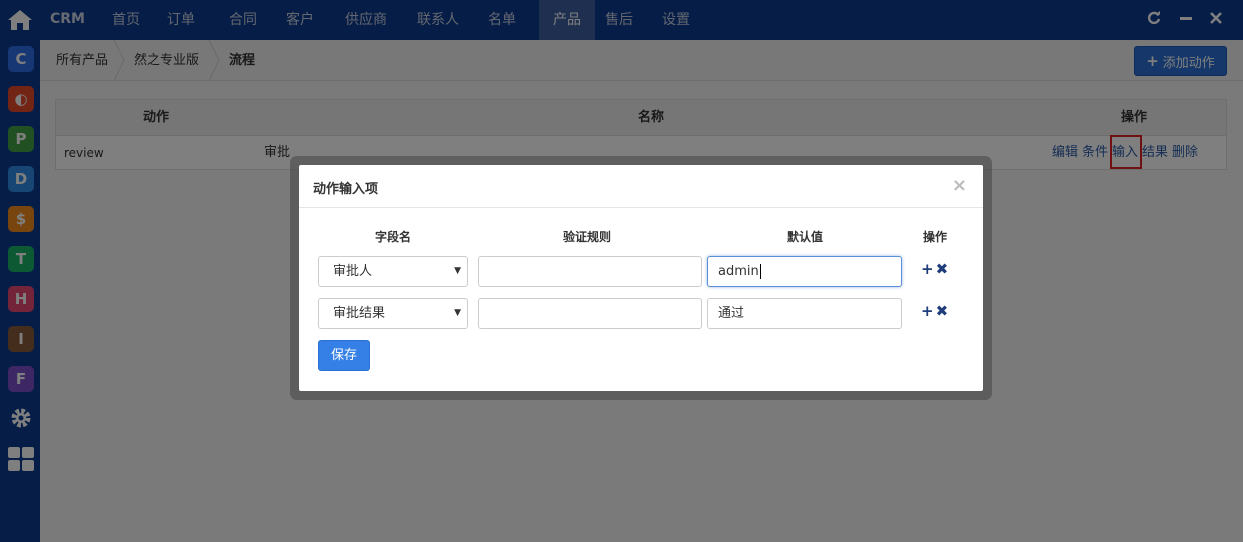  Describe the element at coordinates (804, 271) in the screenshot. I see `default-value-input: admin` at that location.